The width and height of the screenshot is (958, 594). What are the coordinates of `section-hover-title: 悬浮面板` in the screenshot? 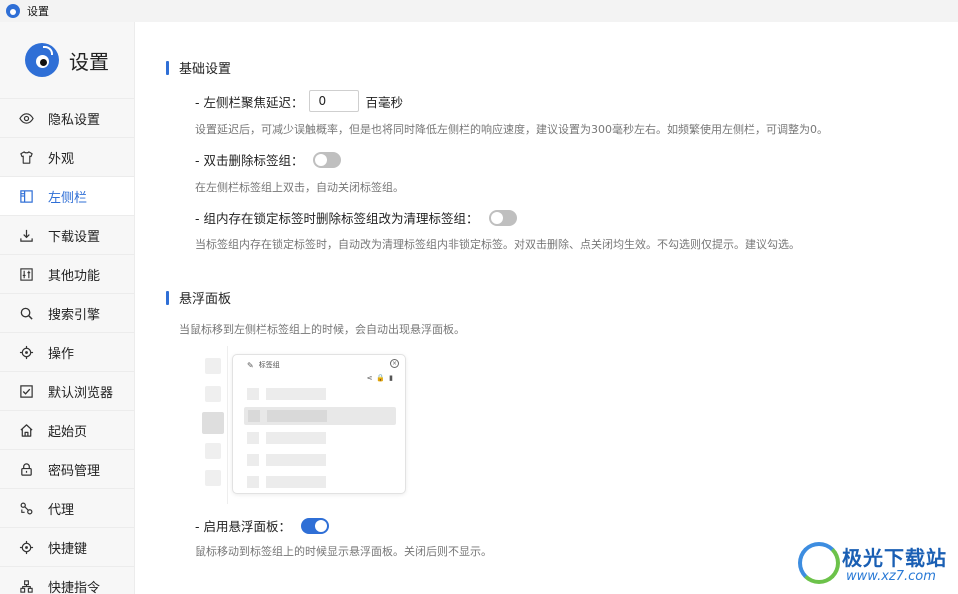 It's located at (205, 299).